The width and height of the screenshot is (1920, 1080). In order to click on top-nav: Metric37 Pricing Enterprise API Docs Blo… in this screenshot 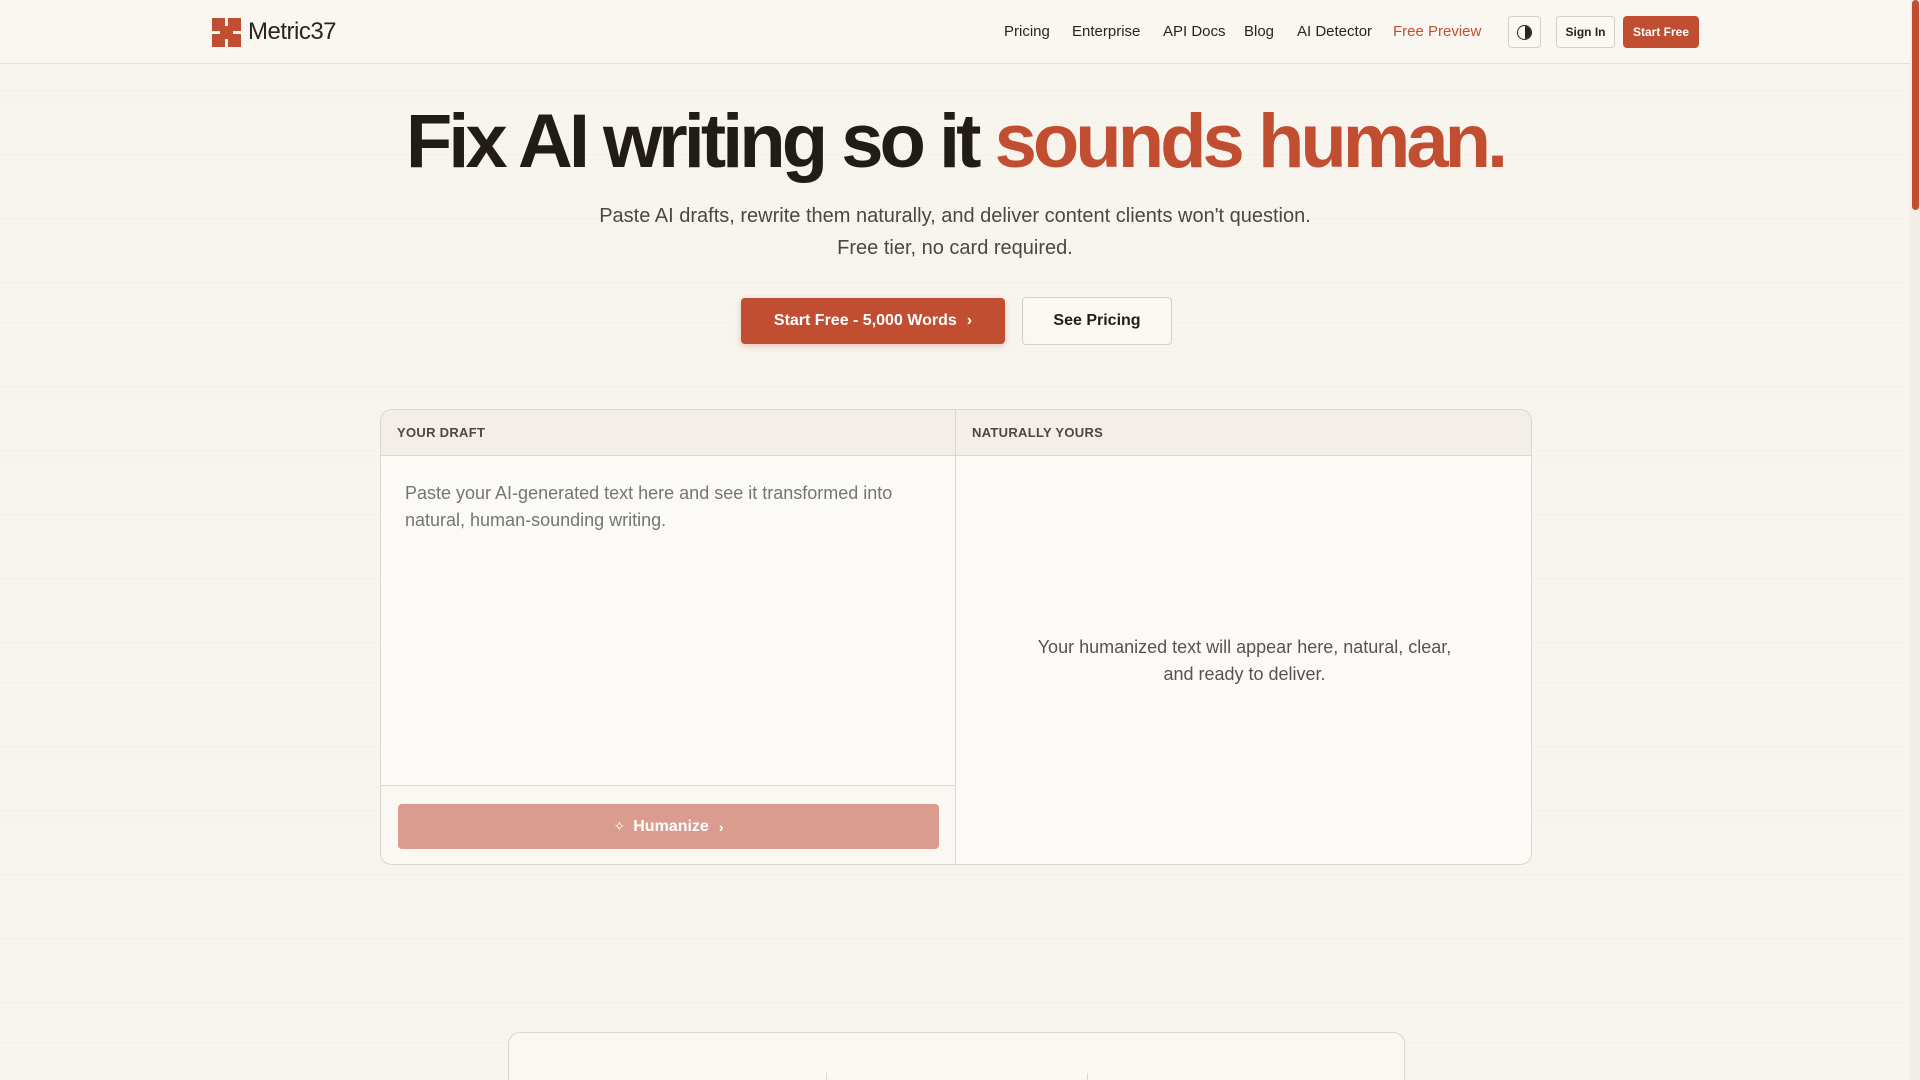, I will do `click(955, 32)`.